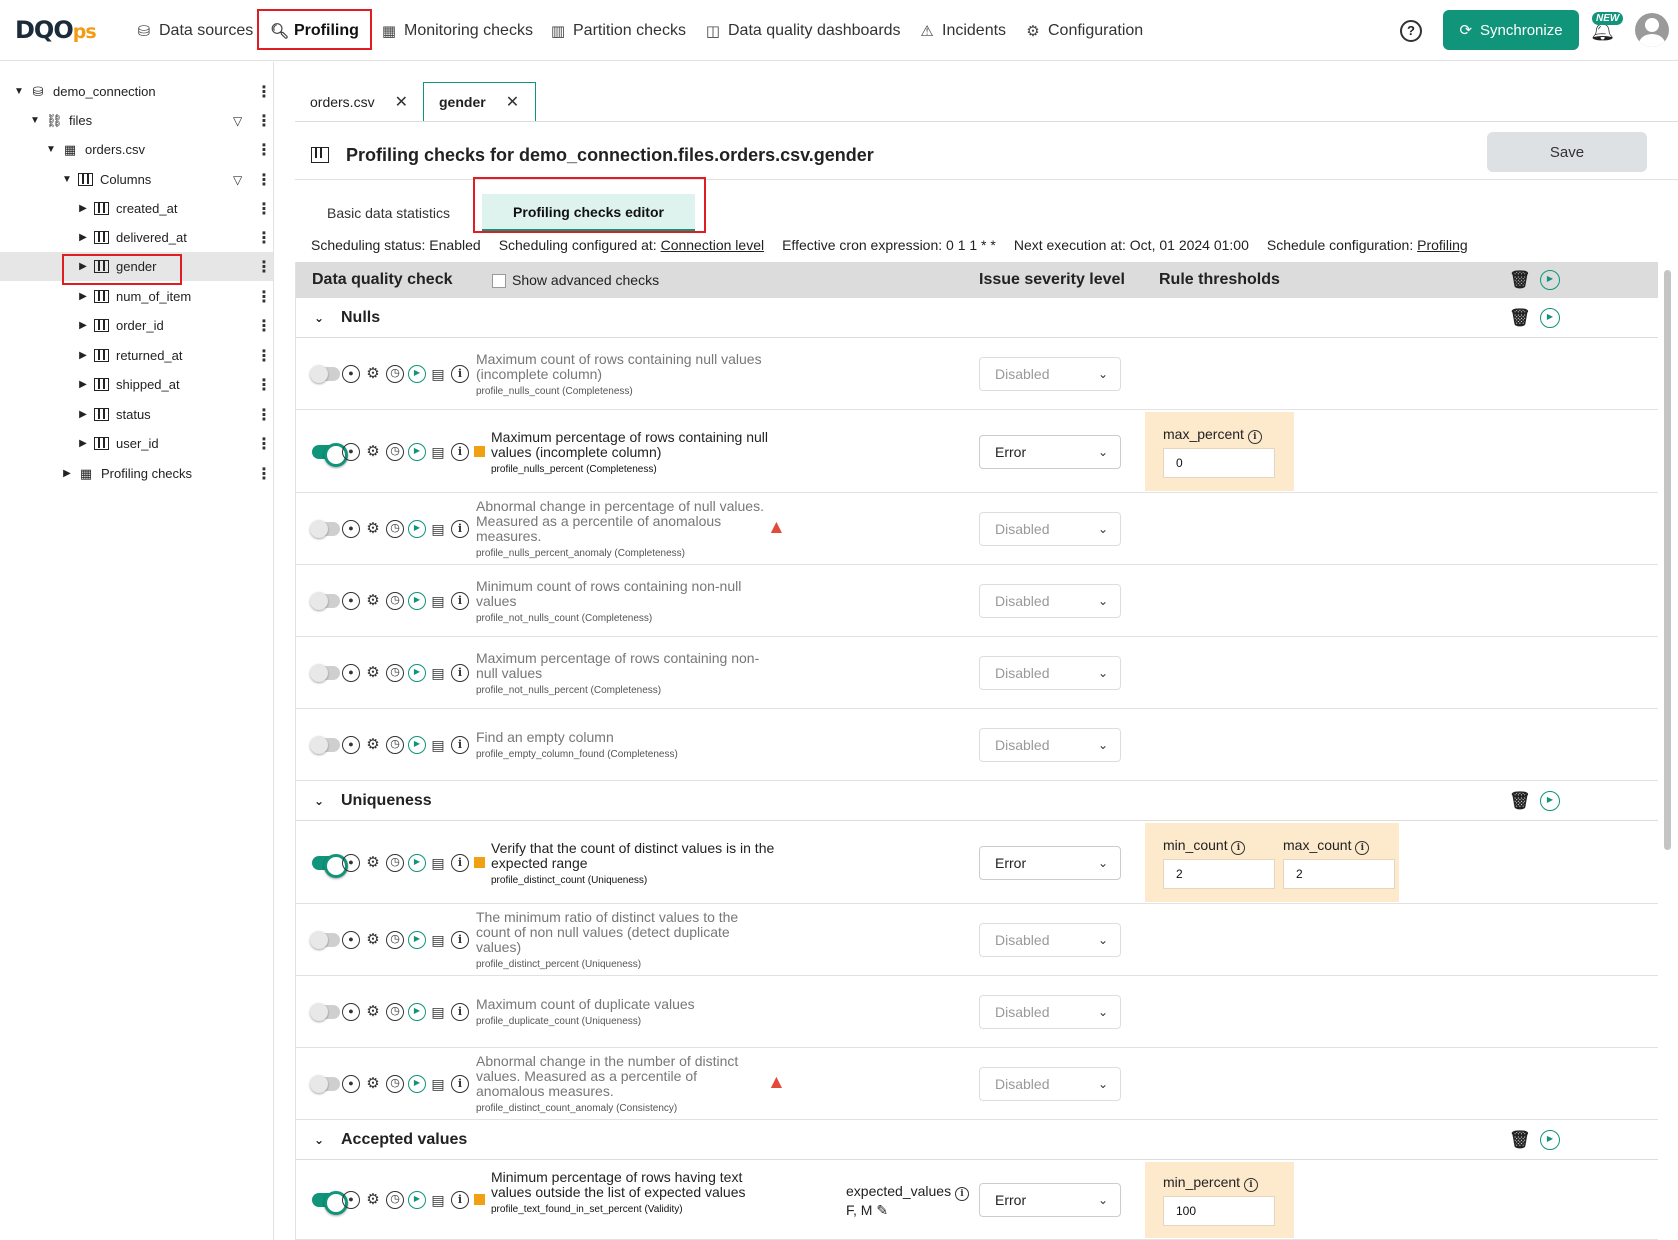 The width and height of the screenshot is (1678, 1240). I want to click on filter-icon: ▽, so click(237, 121).